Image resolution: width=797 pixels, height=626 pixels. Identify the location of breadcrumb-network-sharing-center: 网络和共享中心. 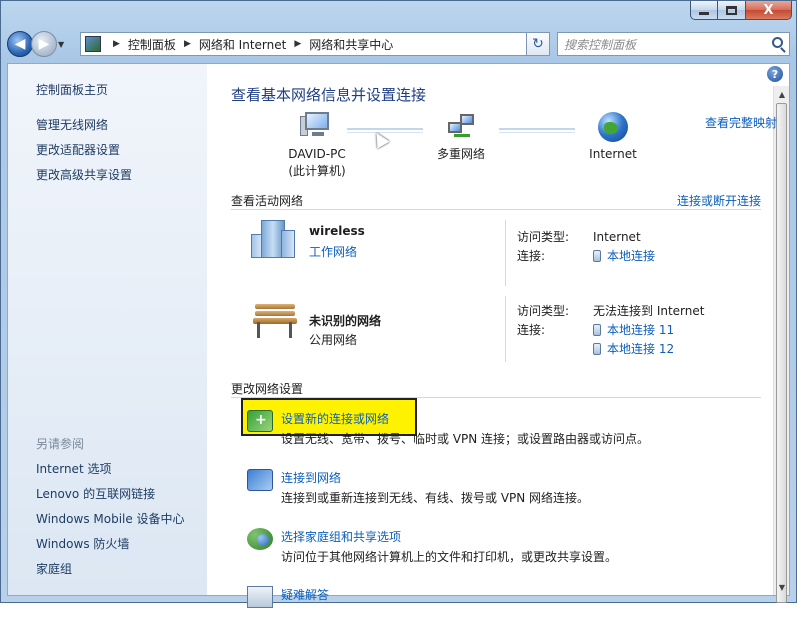
(351, 44).